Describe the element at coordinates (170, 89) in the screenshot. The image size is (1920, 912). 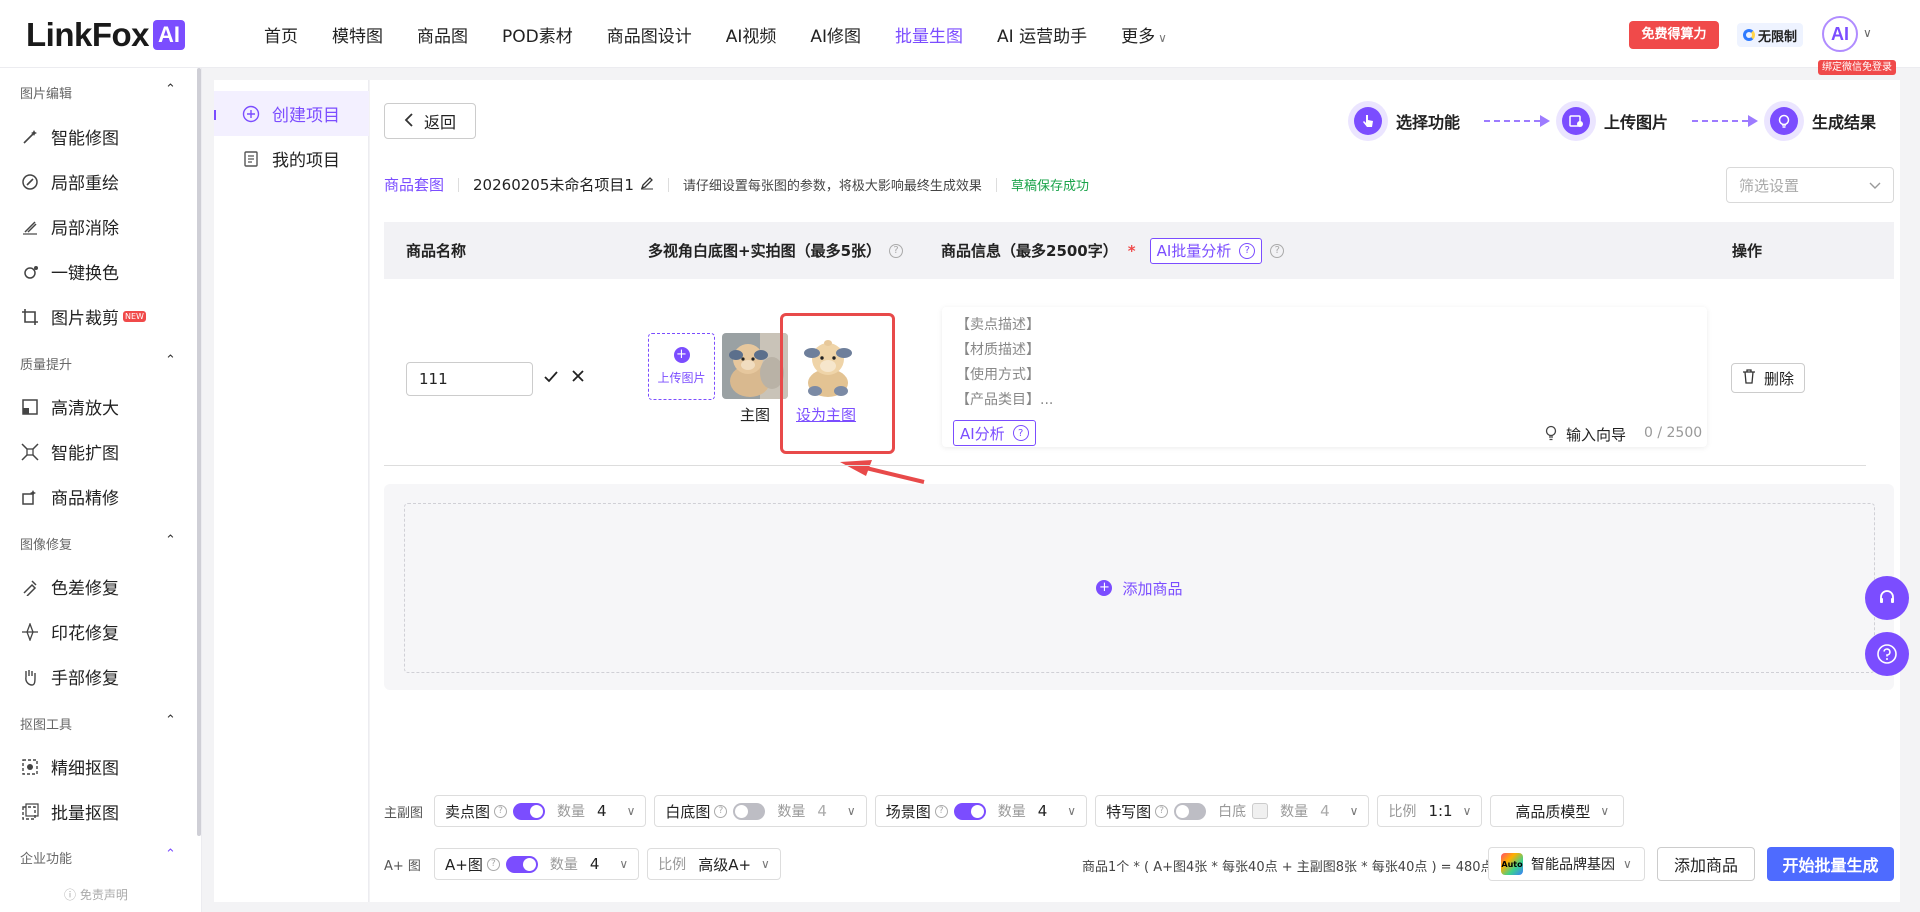
I see `chevron-up-icon: ⌃` at that location.